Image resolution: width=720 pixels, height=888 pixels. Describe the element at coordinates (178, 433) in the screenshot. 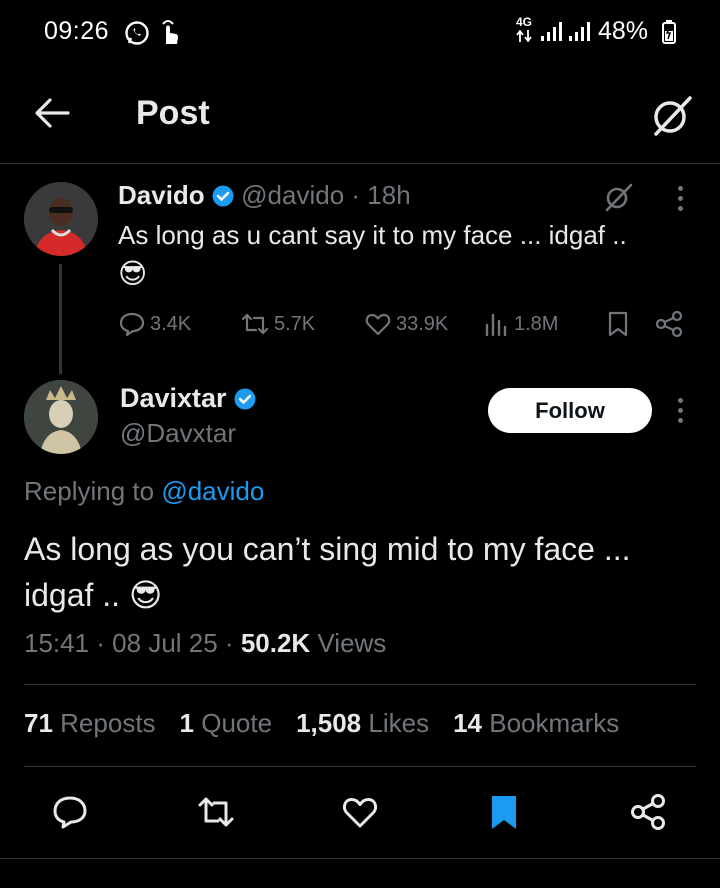

I see `author-handle: @Davxtar` at that location.